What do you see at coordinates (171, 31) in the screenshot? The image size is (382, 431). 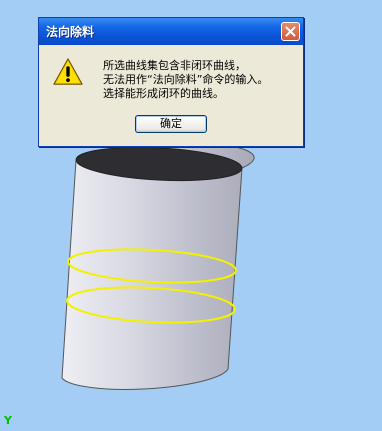 I see `dialog-titlebar: 法向除料` at bounding box center [171, 31].